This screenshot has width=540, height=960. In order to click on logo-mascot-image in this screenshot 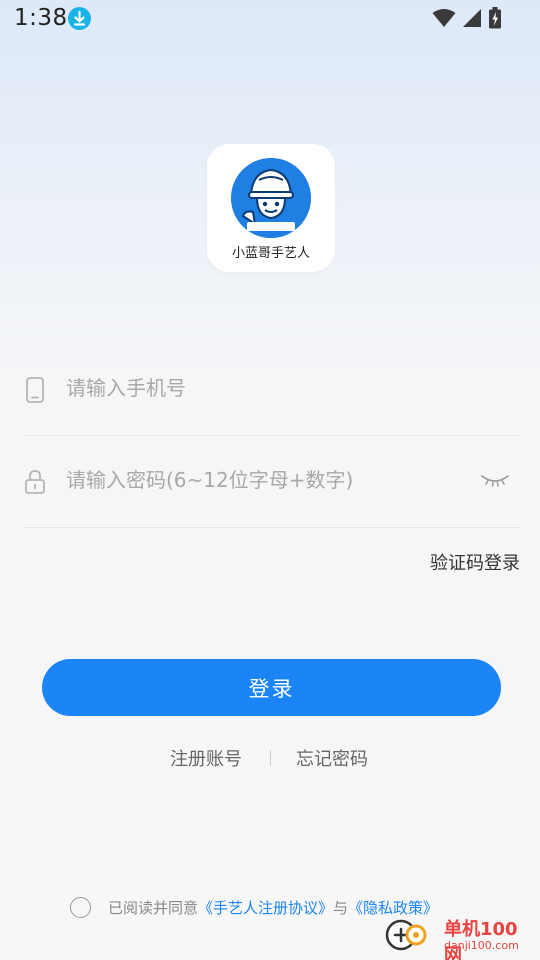, I will do `click(271, 198)`.